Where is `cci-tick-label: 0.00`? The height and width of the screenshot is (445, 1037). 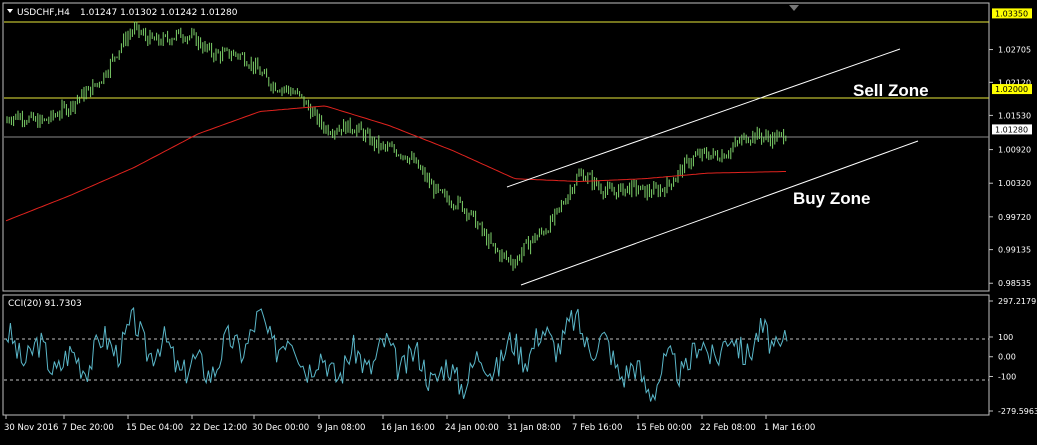
cci-tick-label: 0.00 is located at coordinates (1007, 357).